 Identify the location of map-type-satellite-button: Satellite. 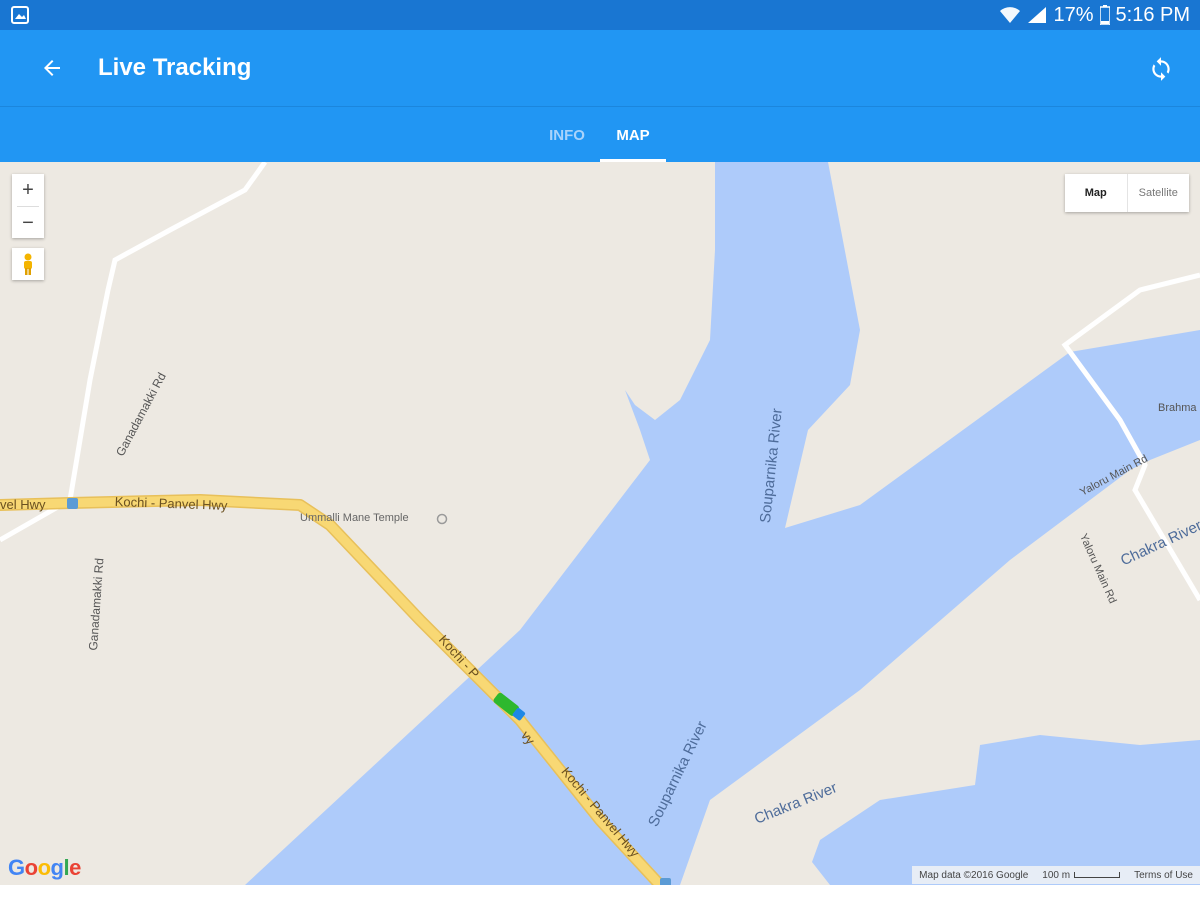
(1159, 193).